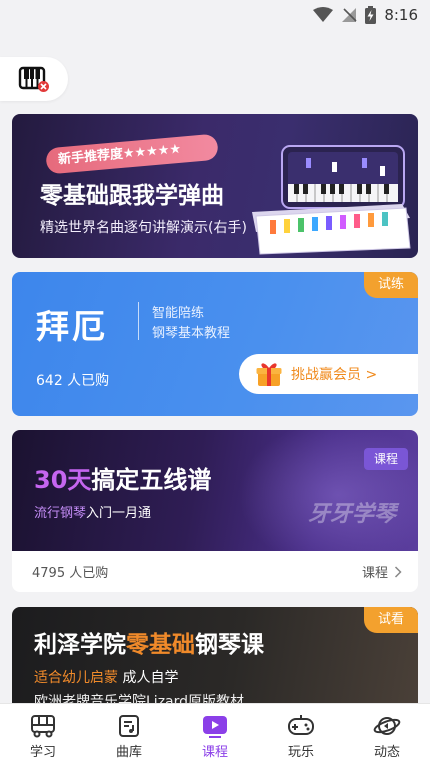 This screenshot has height=764, width=430. What do you see at coordinates (269, 374) in the screenshot?
I see `gift-icon` at bounding box center [269, 374].